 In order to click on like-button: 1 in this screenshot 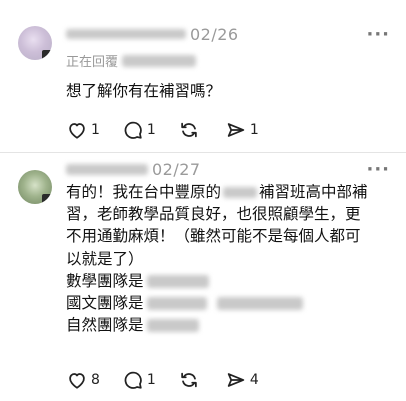, I will do `click(83, 130)`.